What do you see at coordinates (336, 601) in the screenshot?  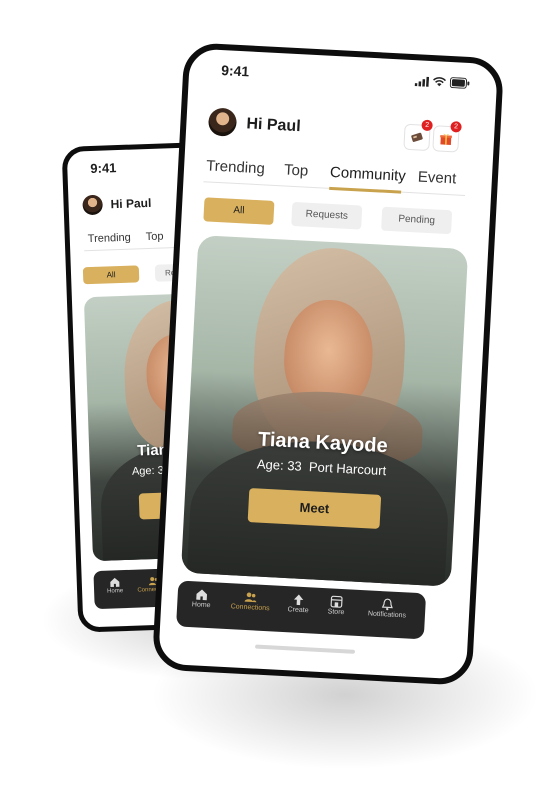 I see `store-icon` at bounding box center [336, 601].